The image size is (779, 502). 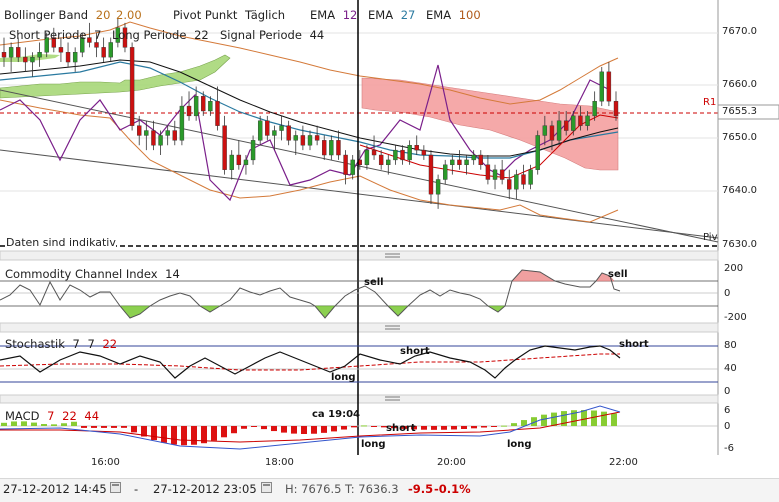 I want to click on footer-from-date: 27-12-2012 14:45, so click(x=55, y=489).